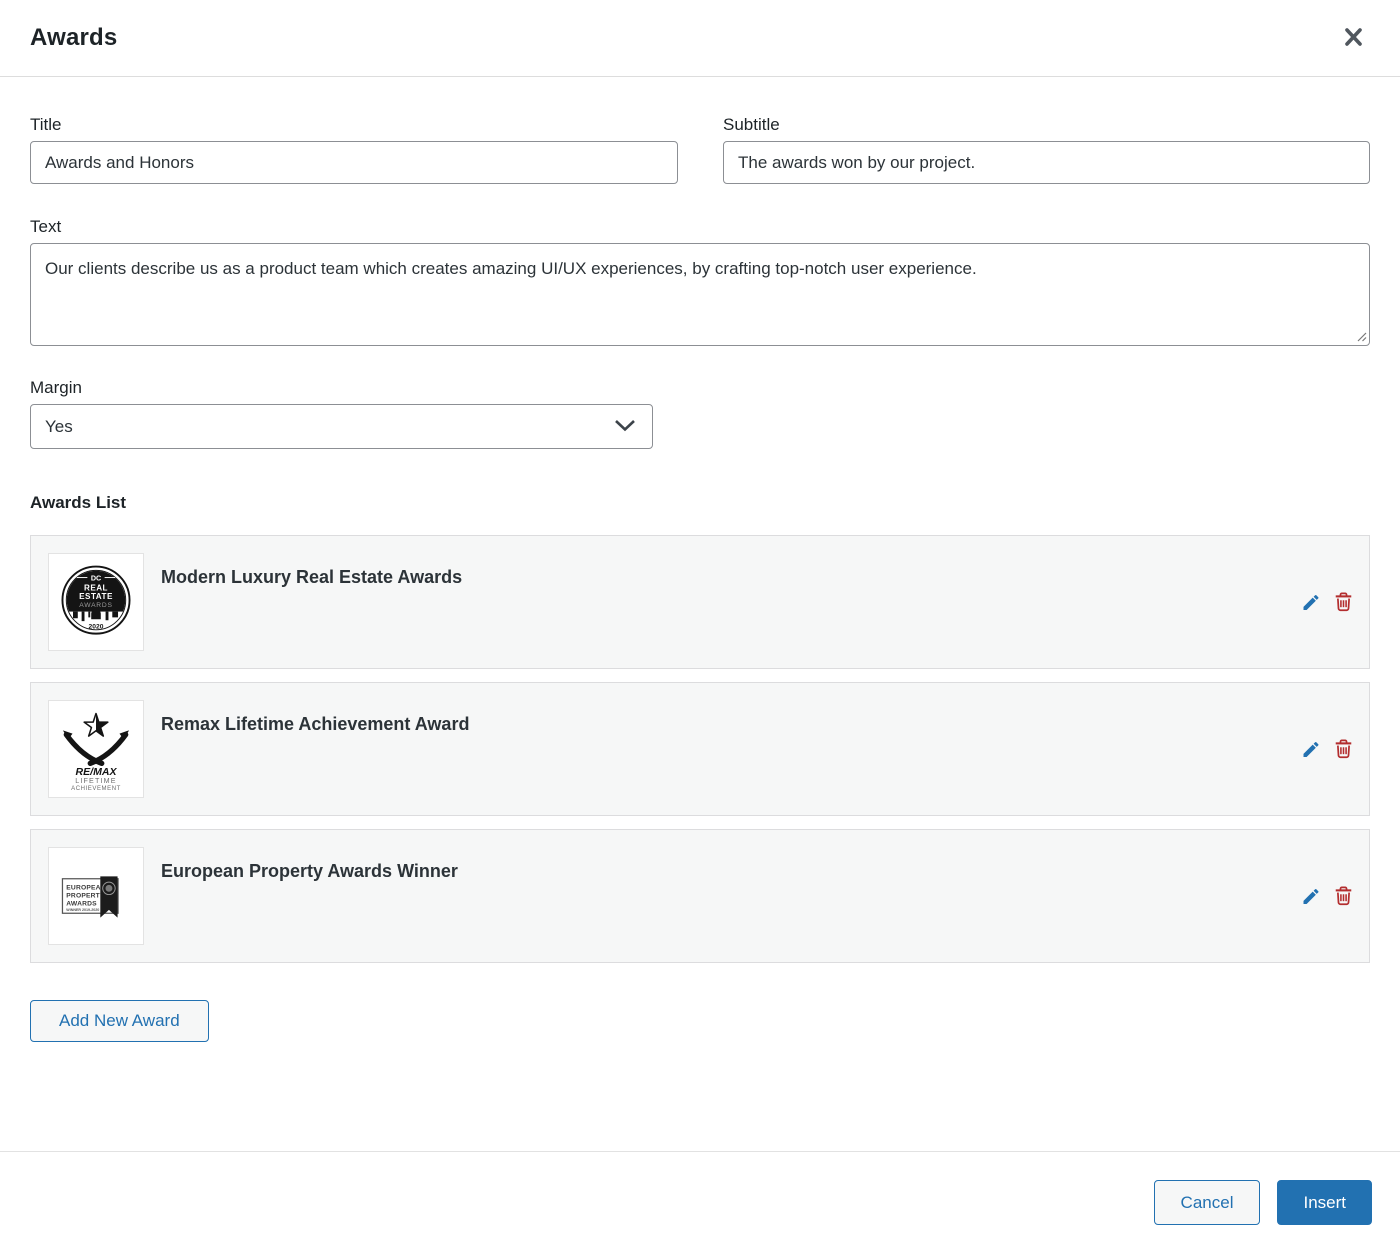 Image resolution: width=1400 pixels, height=1246 pixels. Describe the element at coordinates (309, 871) in the screenshot. I see `award-title: European Property Awards Winner` at that location.